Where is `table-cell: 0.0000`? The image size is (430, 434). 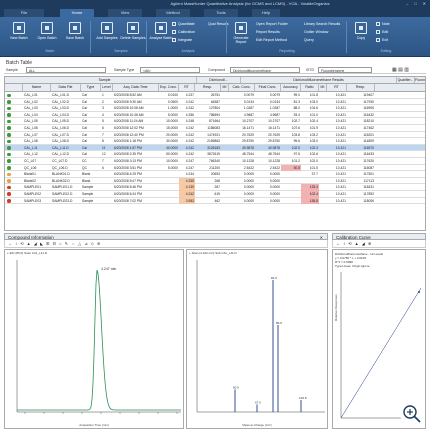
table-cell: 0.0000 is located at coordinates (248, 187).